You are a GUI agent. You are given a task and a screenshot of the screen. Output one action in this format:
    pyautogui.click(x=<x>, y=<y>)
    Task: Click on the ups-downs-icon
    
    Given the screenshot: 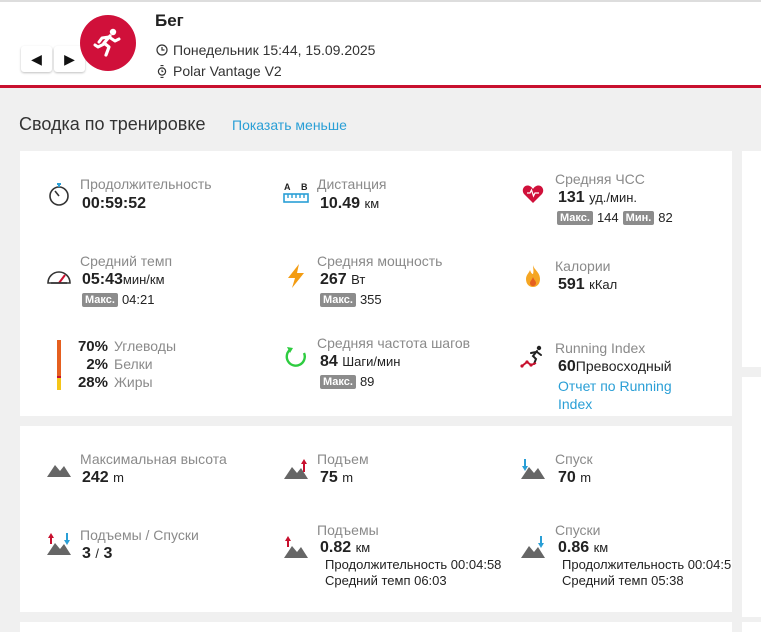 What is the action you would take?
    pyautogui.click(x=59, y=544)
    